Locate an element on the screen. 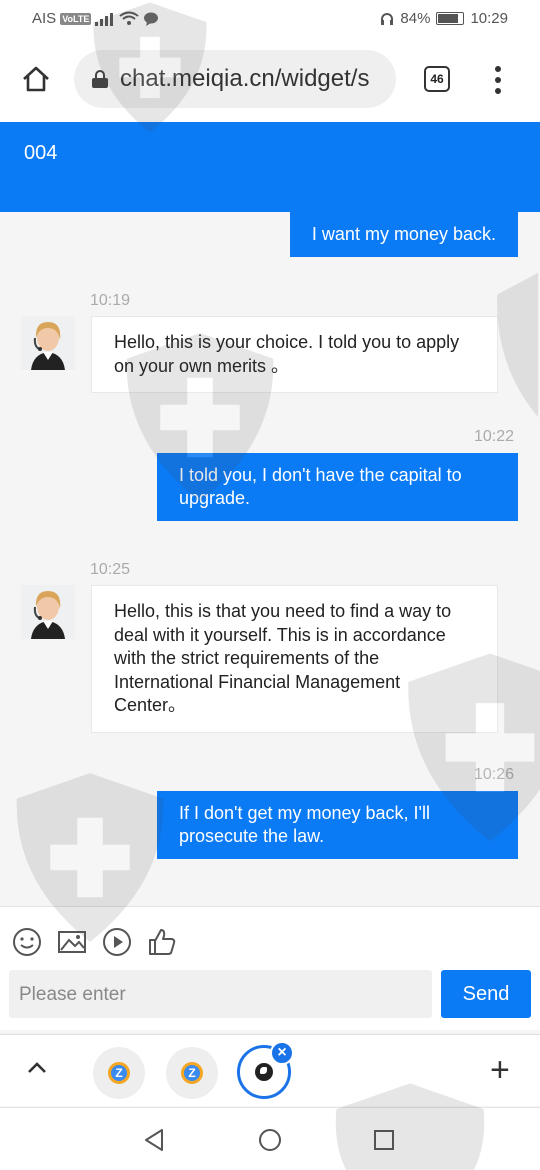 This screenshot has height=1170, width=540. system-nav-bar is located at coordinates (270, 1138).